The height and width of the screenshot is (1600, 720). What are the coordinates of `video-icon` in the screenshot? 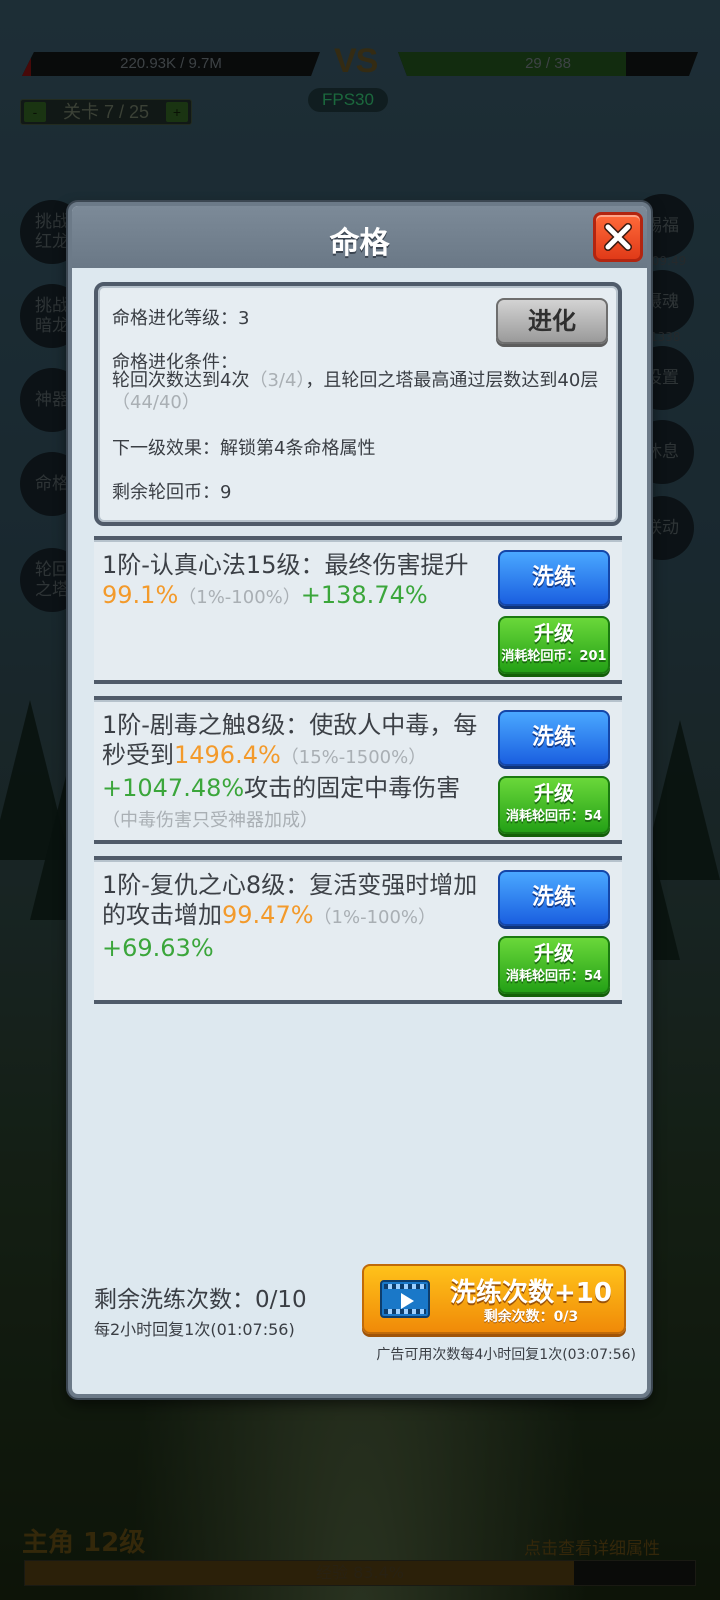 It's located at (405, 1299).